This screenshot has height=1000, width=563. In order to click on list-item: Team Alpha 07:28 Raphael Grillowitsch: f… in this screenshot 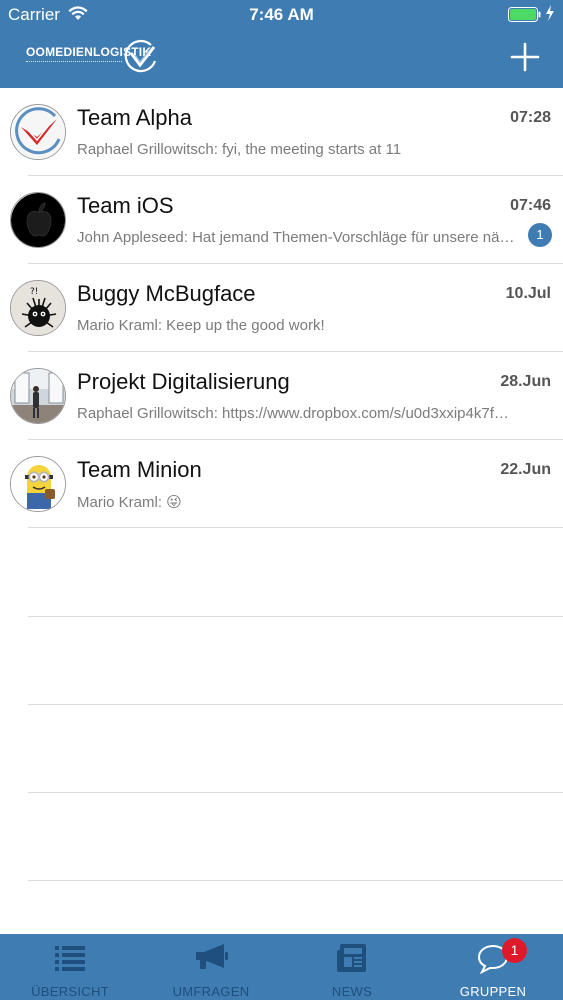, I will do `click(281, 132)`.